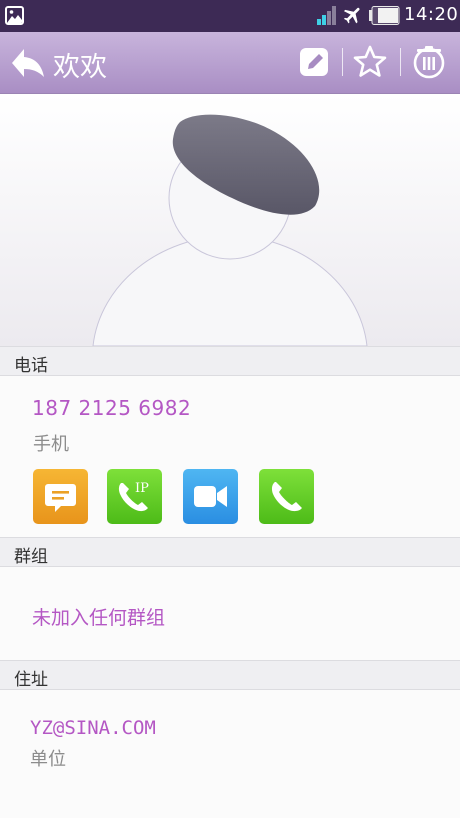  I want to click on svg-text: IP, so click(142, 488).